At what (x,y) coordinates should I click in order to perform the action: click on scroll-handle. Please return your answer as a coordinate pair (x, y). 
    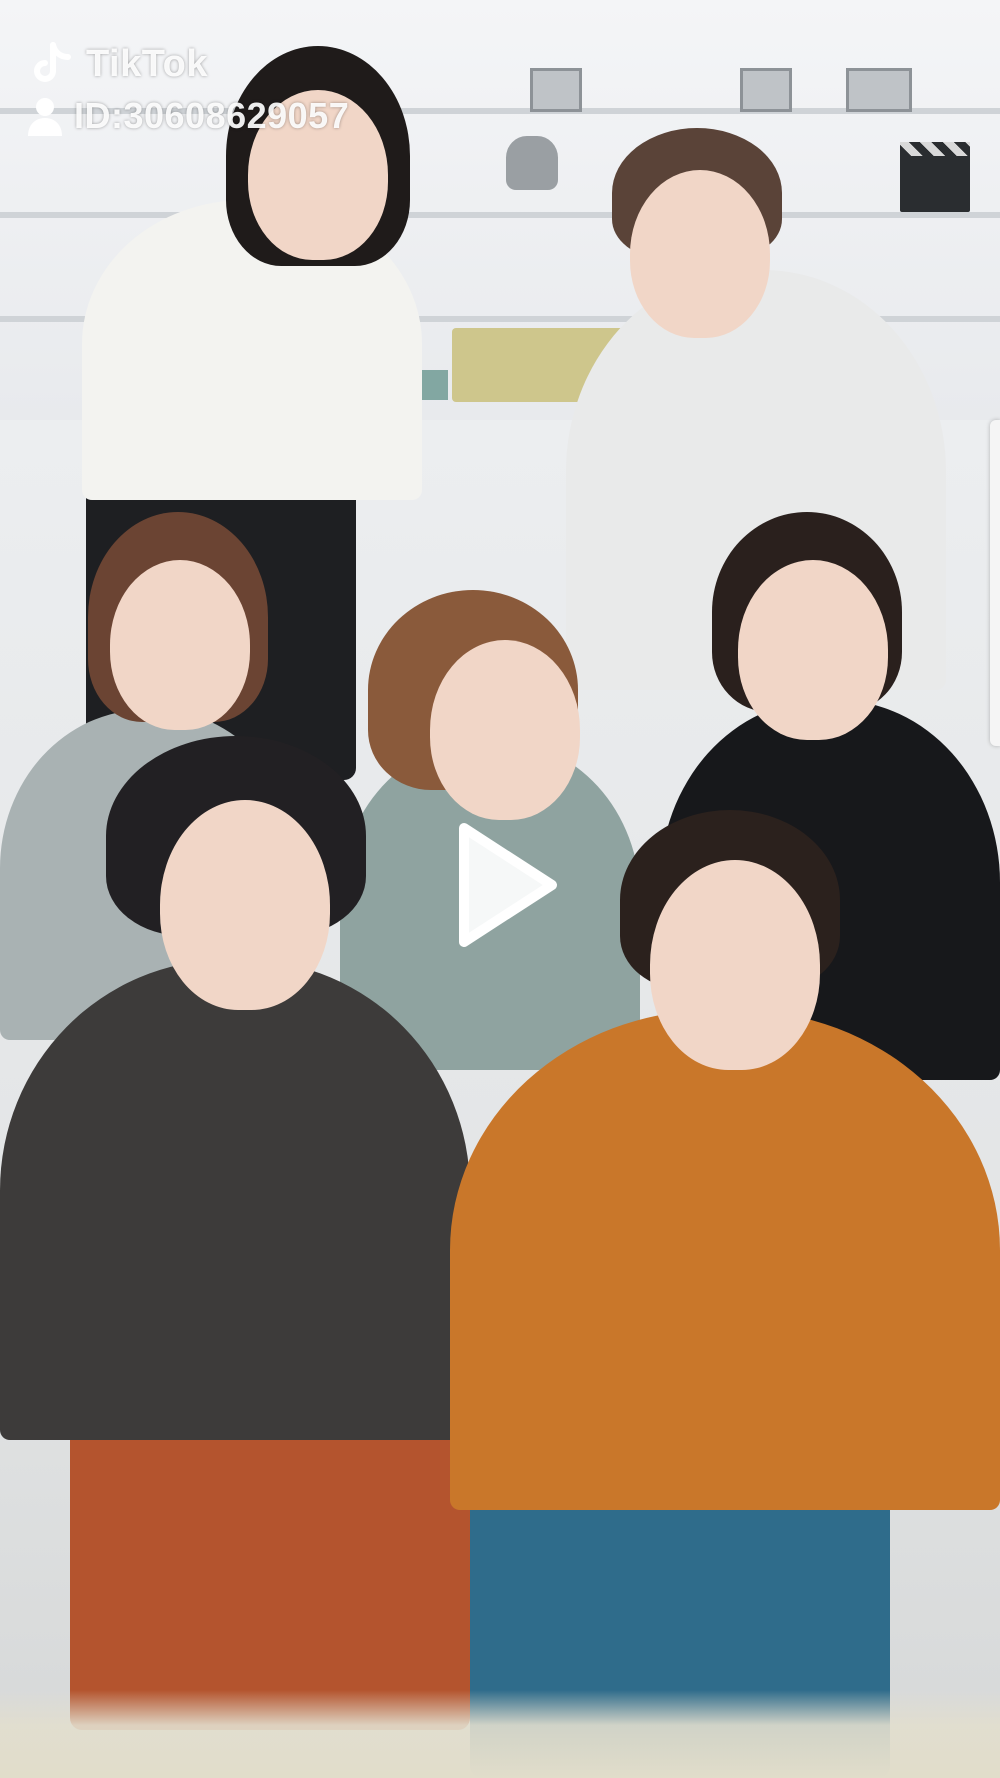
    Looking at the image, I should click on (995, 583).